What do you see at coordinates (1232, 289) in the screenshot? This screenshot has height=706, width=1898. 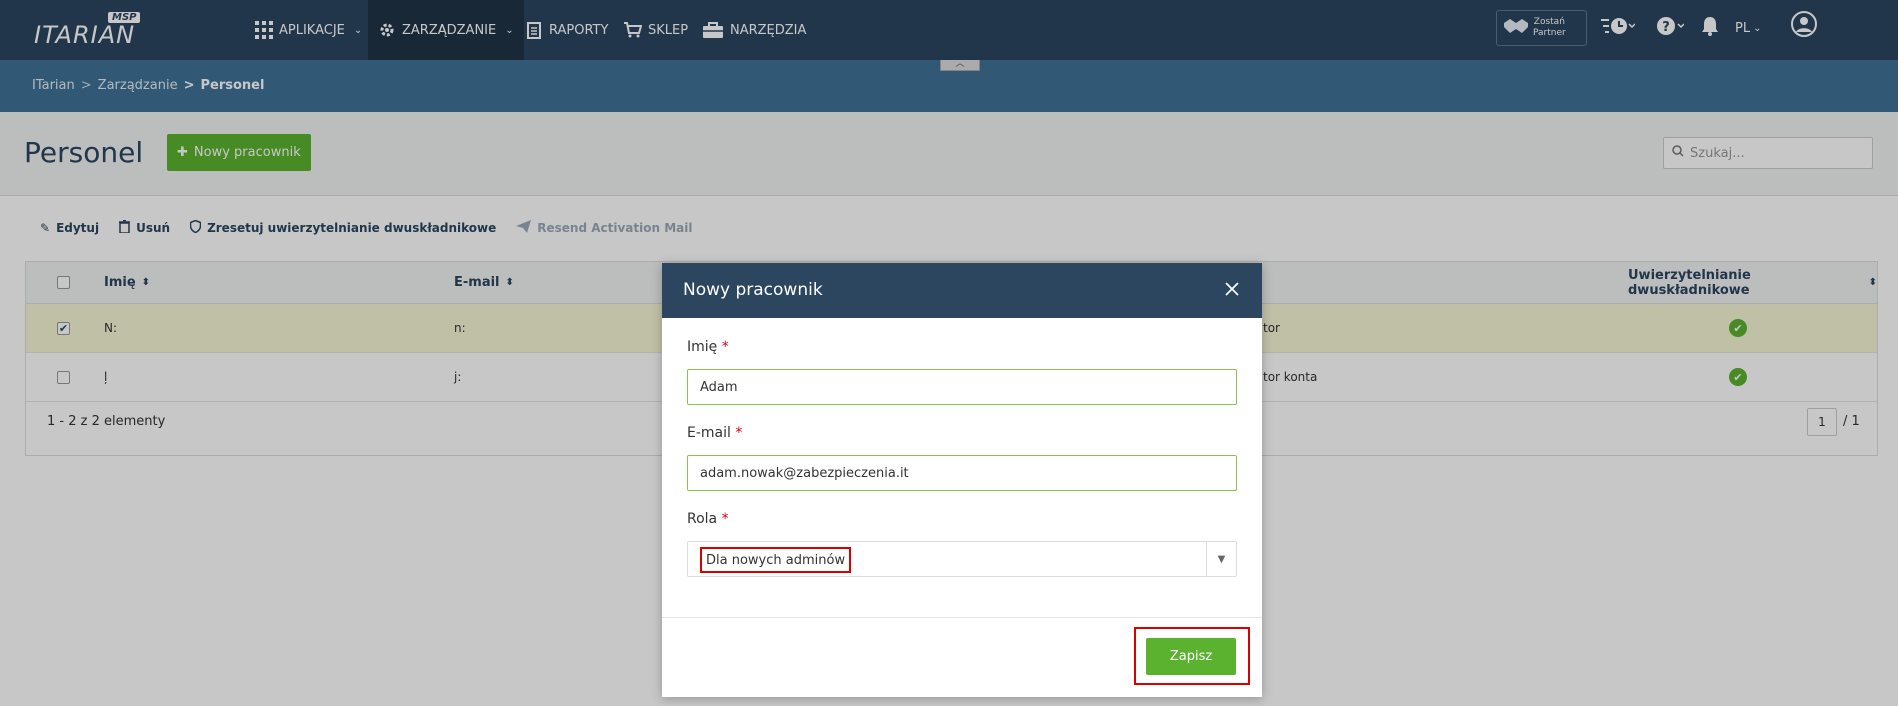 I see `close-icon` at bounding box center [1232, 289].